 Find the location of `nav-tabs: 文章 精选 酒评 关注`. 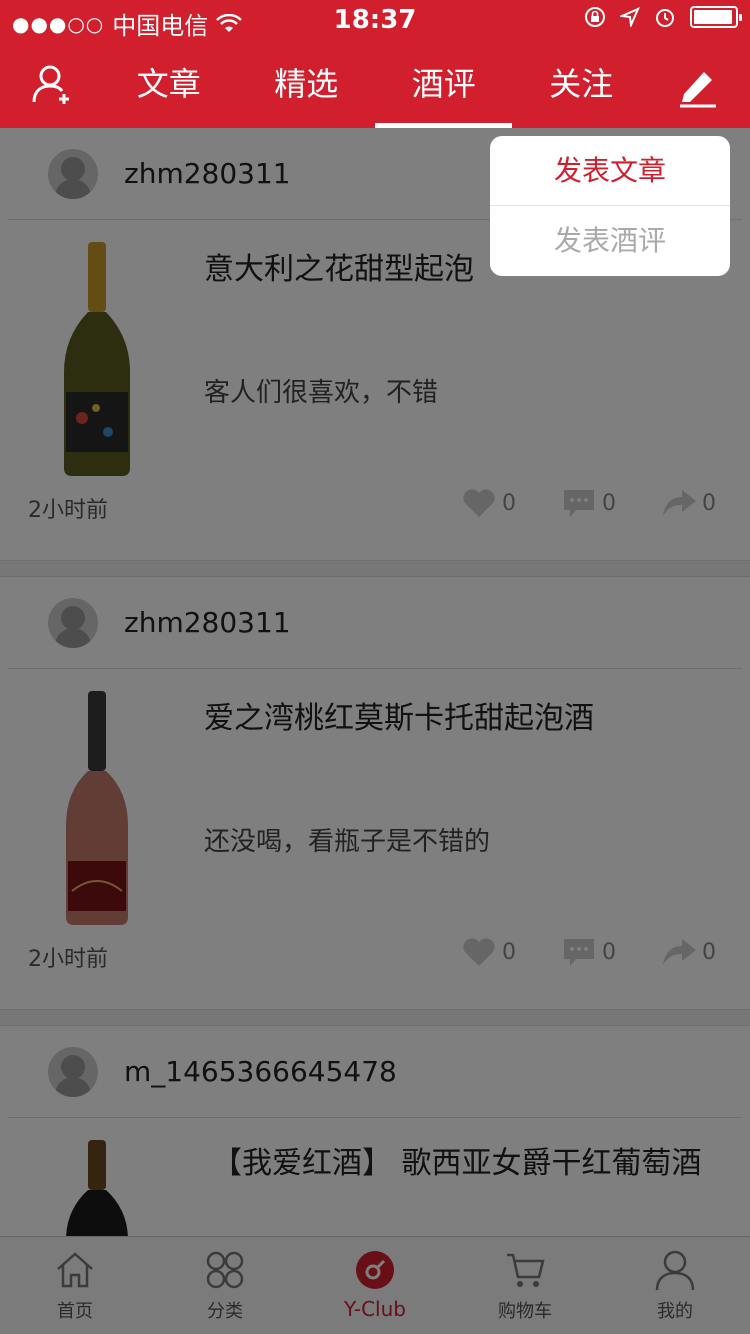

nav-tabs: 文章 精选 酒评 关注 is located at coordinates (375, 84).